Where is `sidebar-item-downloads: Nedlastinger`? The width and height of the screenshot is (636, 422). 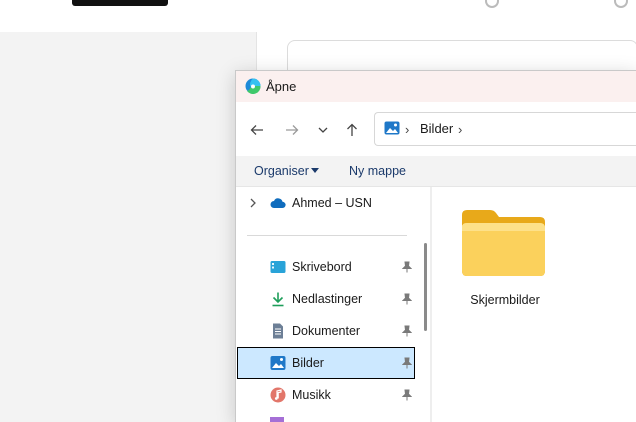 sidebar-item-downloads: Nedlastinger is located at coordinates (326, 299).